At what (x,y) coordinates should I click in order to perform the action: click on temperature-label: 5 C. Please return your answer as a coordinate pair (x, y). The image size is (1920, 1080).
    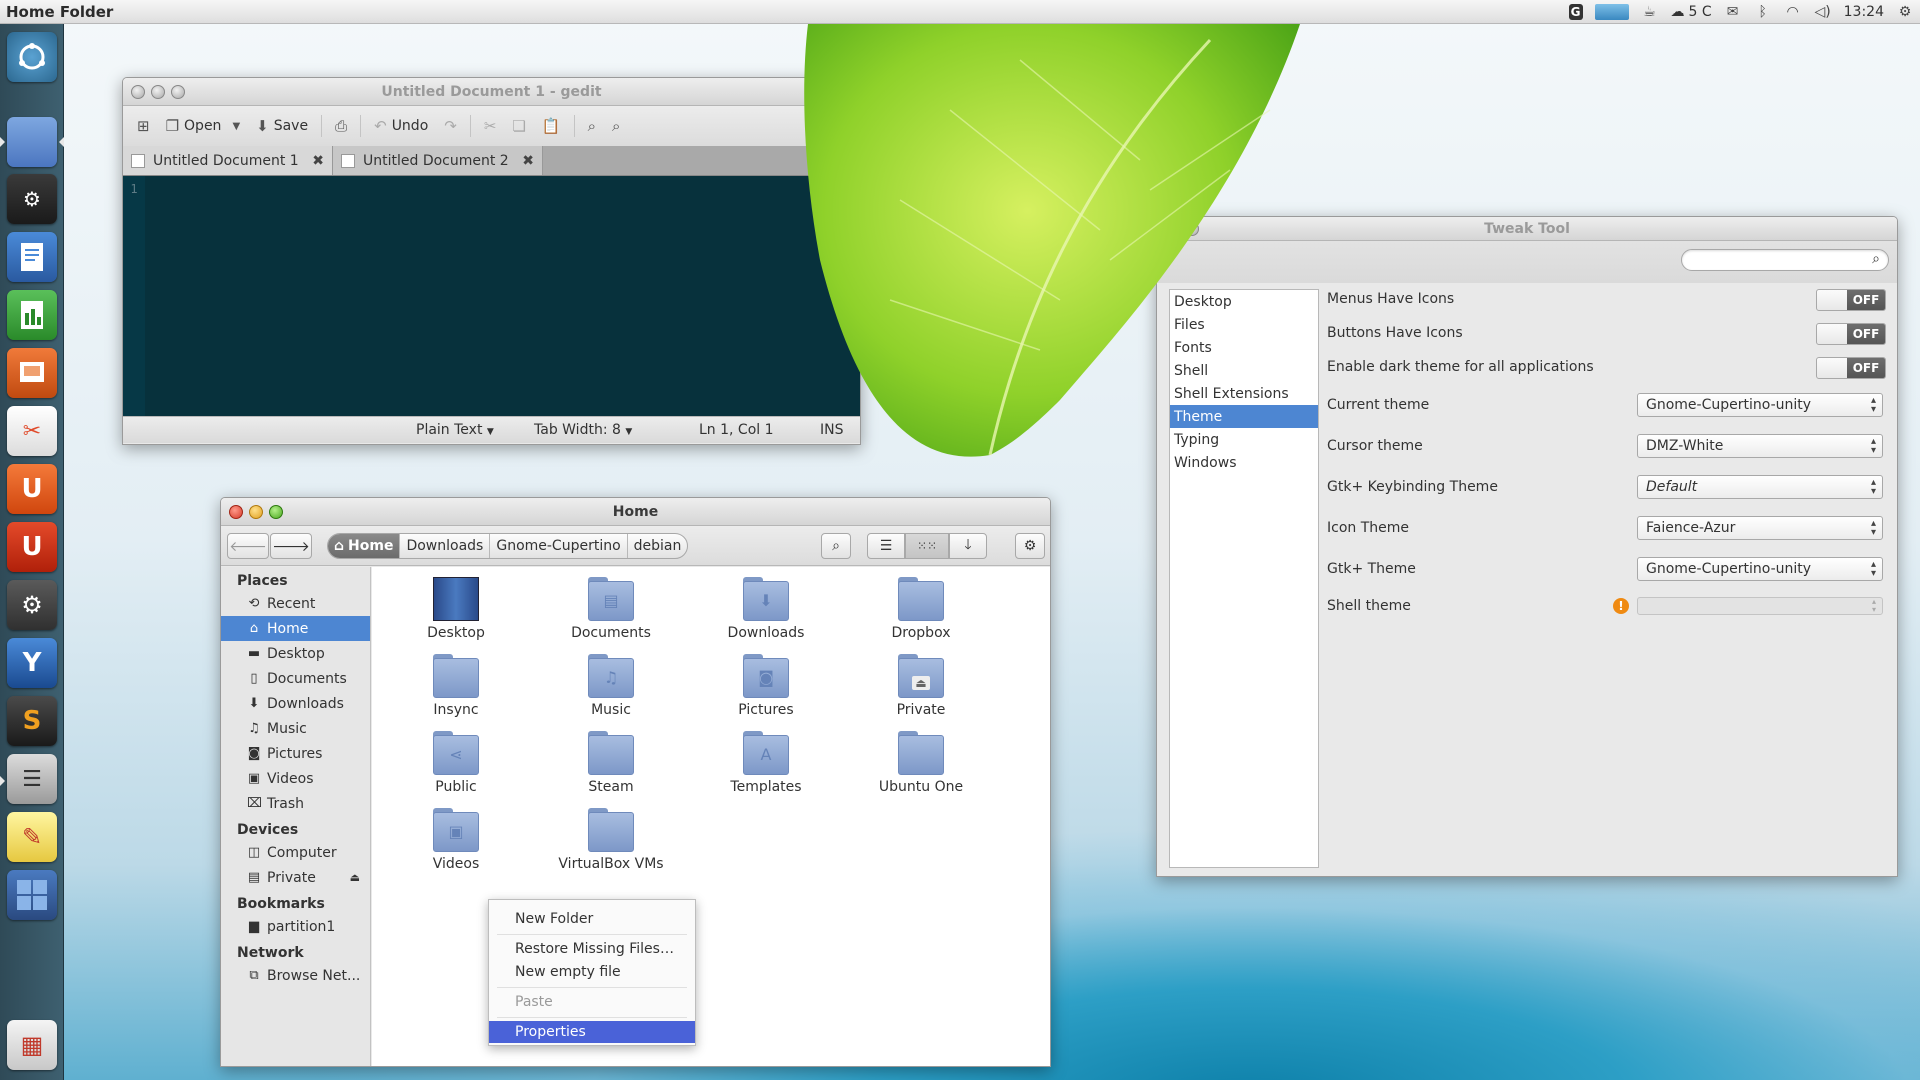
    Looking at the image, I should click on (1700, 11).